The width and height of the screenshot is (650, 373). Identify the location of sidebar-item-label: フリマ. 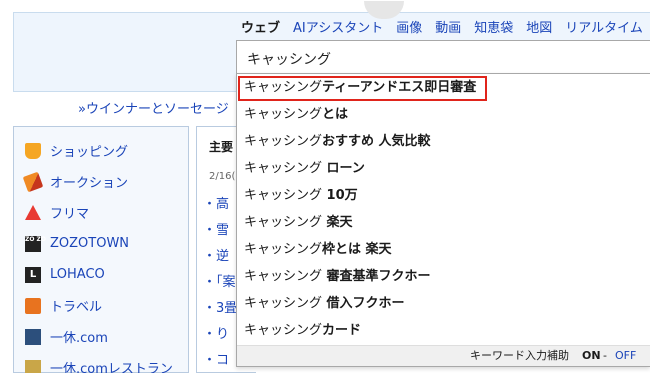
(70, 214).